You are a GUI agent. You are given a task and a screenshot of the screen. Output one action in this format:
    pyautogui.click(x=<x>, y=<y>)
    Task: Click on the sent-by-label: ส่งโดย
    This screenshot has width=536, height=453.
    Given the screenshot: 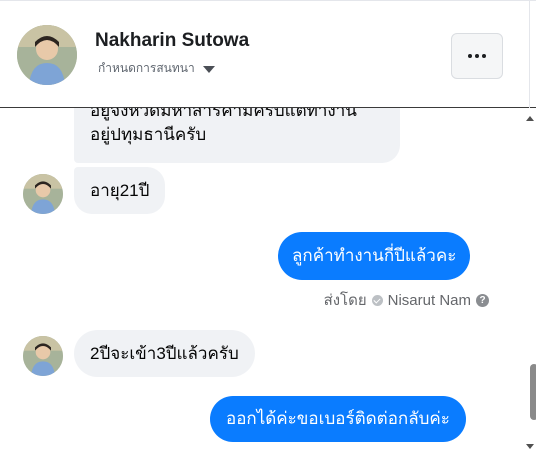 What is the action you would take?
    pyautogui.click(x=345, y=300)
    